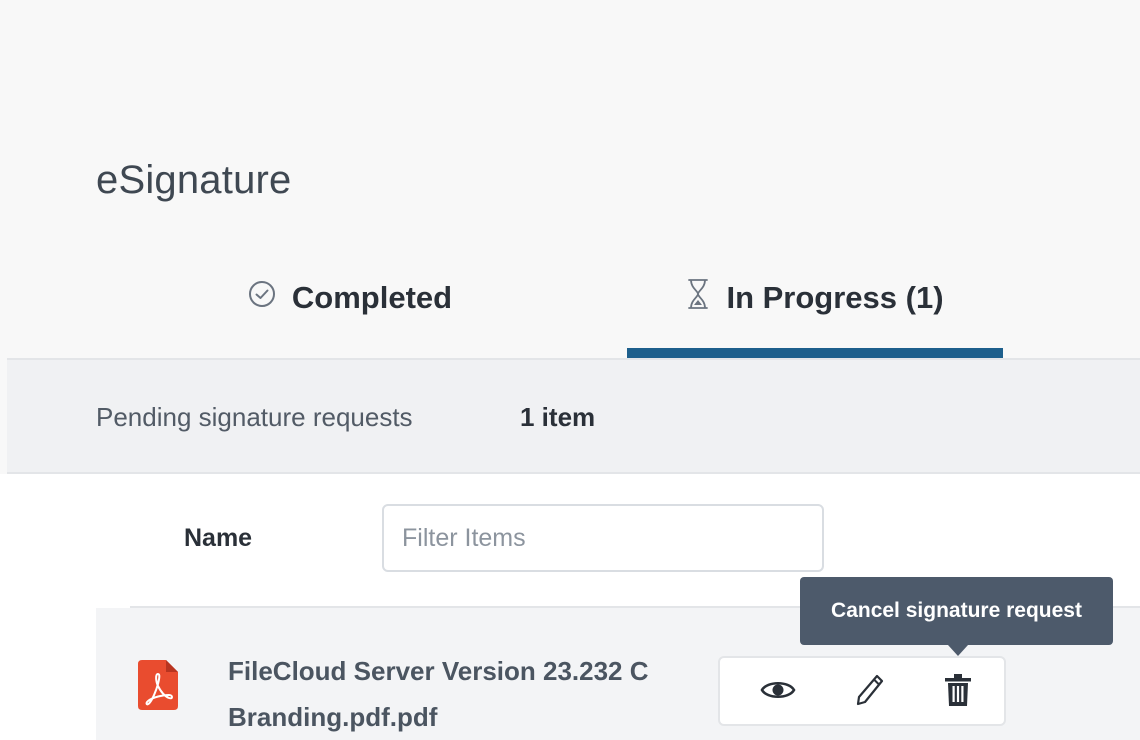 Image resolution: width=1140 pixels, height=740 pixels. Describe the element at coordinates (254, 417) in the screenshot. I see `pending-label: Pending signature requests` at that location.